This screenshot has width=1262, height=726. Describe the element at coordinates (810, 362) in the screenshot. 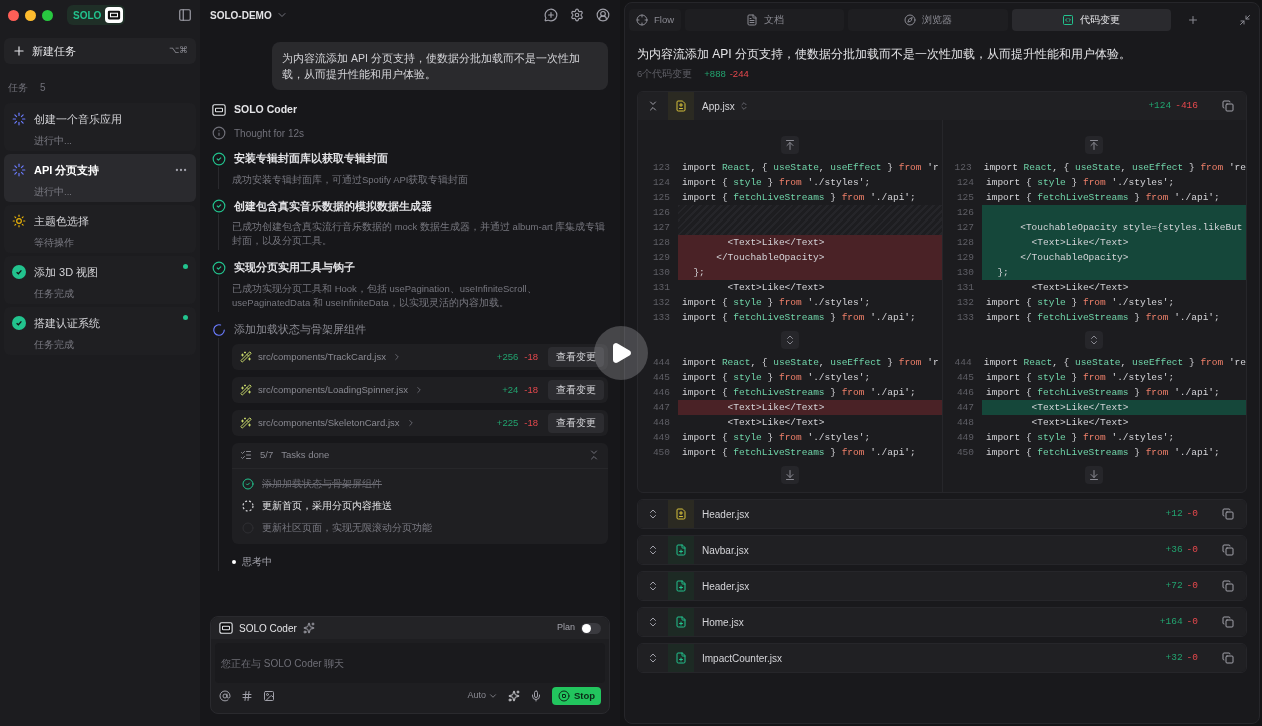

I see `code-line: import React, { useState, useEffect } from 'r` at that location.